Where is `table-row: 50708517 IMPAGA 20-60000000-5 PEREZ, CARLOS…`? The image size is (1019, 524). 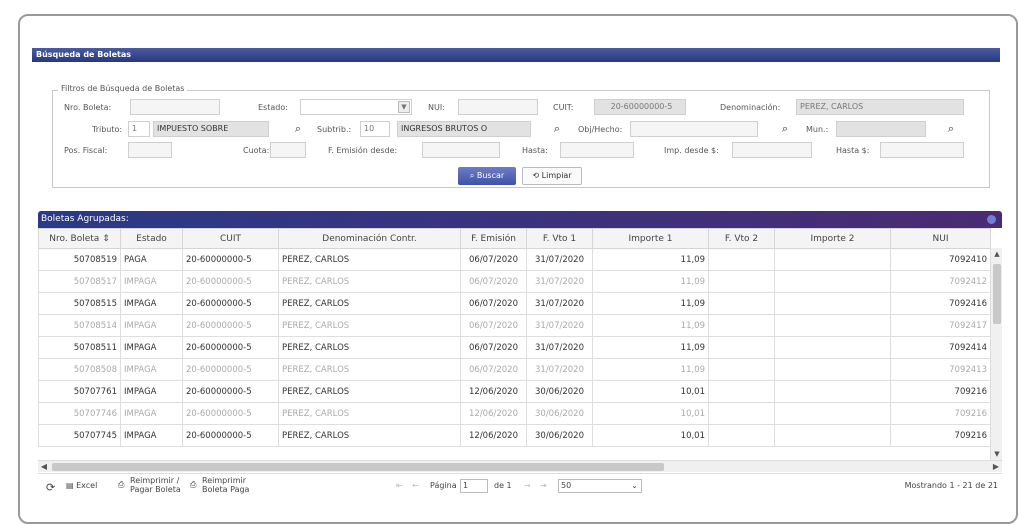
table-row: 50708517 IMPAGA 20-60000000-5 PEREZ, CARLOS… is located at coordinates (514, 281).